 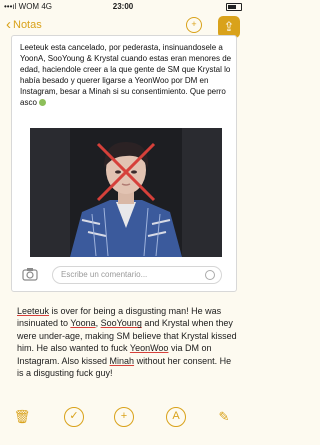 What do you see at coordinates (121, 323) in the screenshot?
I see `misspelled-word: SooYoung` at bounding box center [121, 323].